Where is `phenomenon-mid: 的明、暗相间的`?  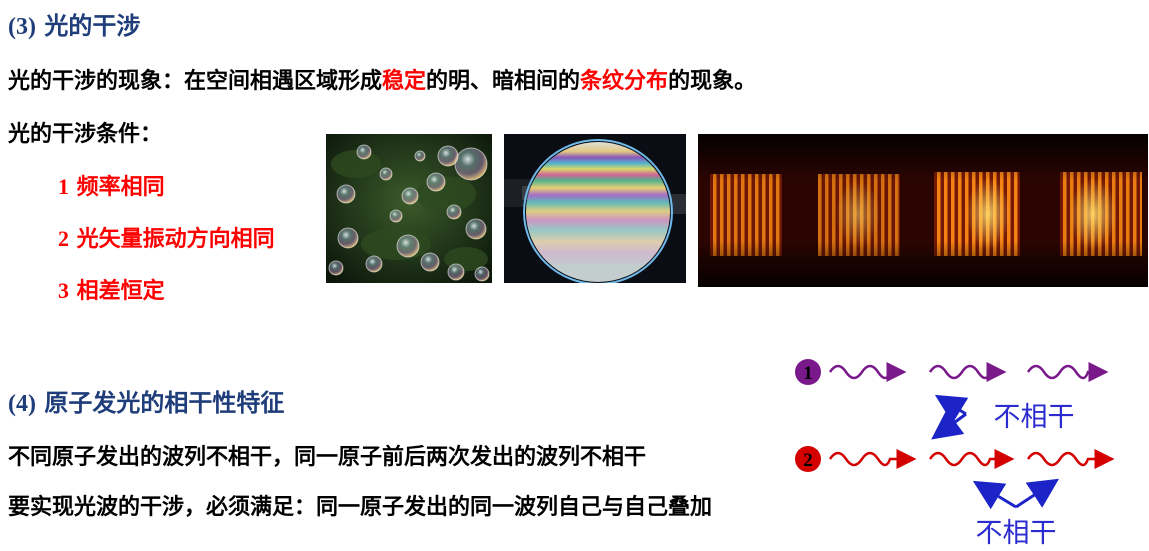
phenomenon-mid: 的明、暗相间的 is located at coordinates (503, 81).